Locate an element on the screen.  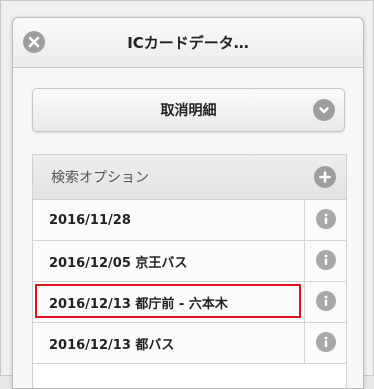
search-options-label: 検索オプション is located at coordinates (100, 178).